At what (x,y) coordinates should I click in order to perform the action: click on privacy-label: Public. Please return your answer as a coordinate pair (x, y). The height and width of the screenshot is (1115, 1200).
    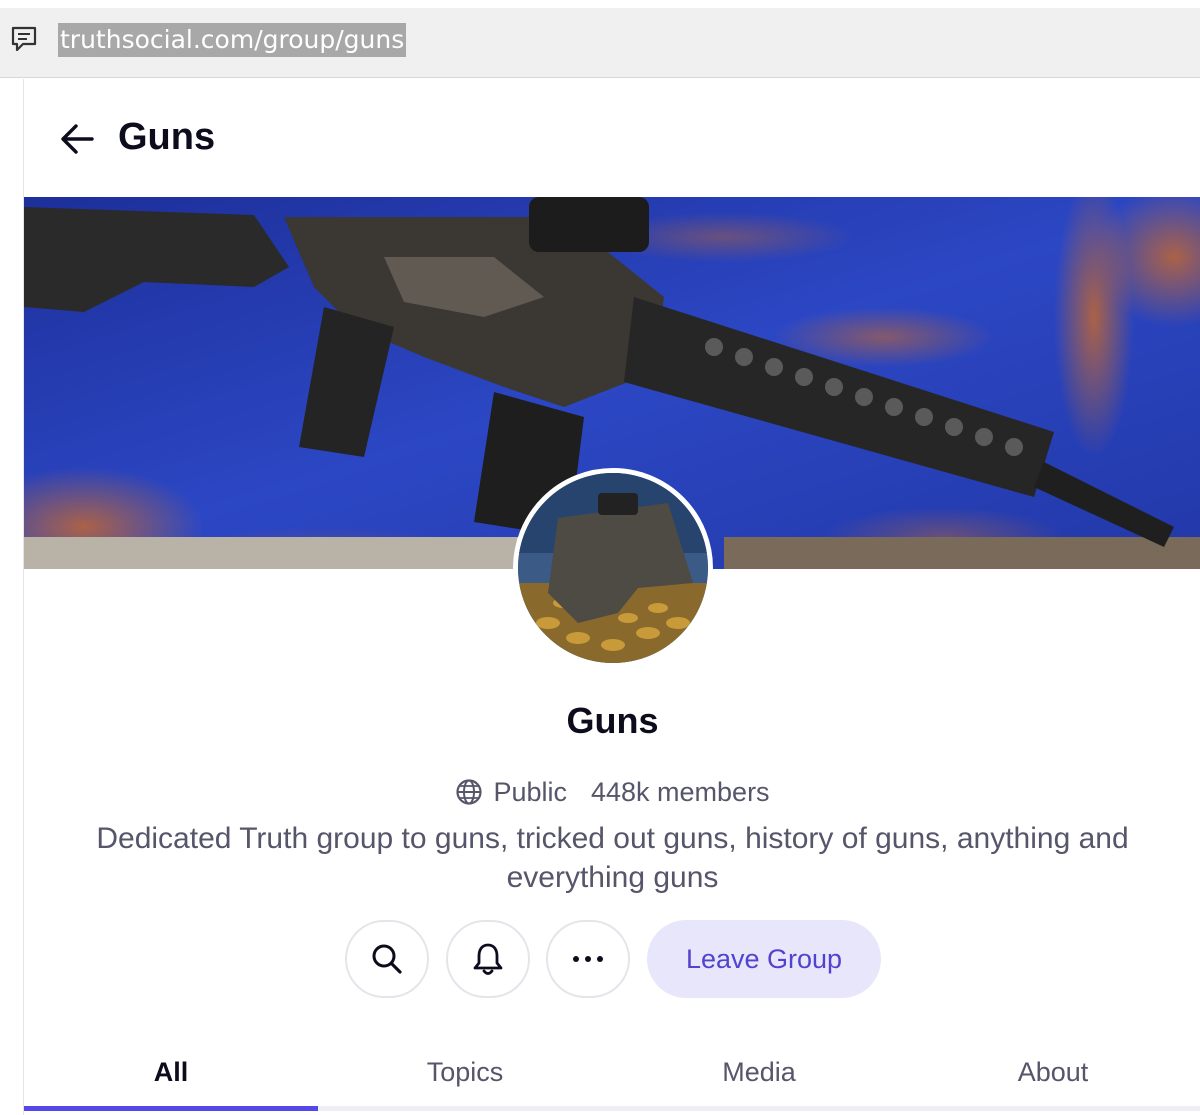
    Looking at the image, I should click on (530, 792).